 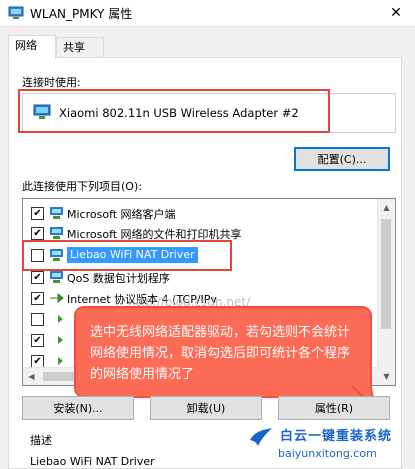 What do you see at coordinates (118, 278) in the screenshot?
I see `item-label: QoS 数据包计划程序` at bounding box center [118, 278].